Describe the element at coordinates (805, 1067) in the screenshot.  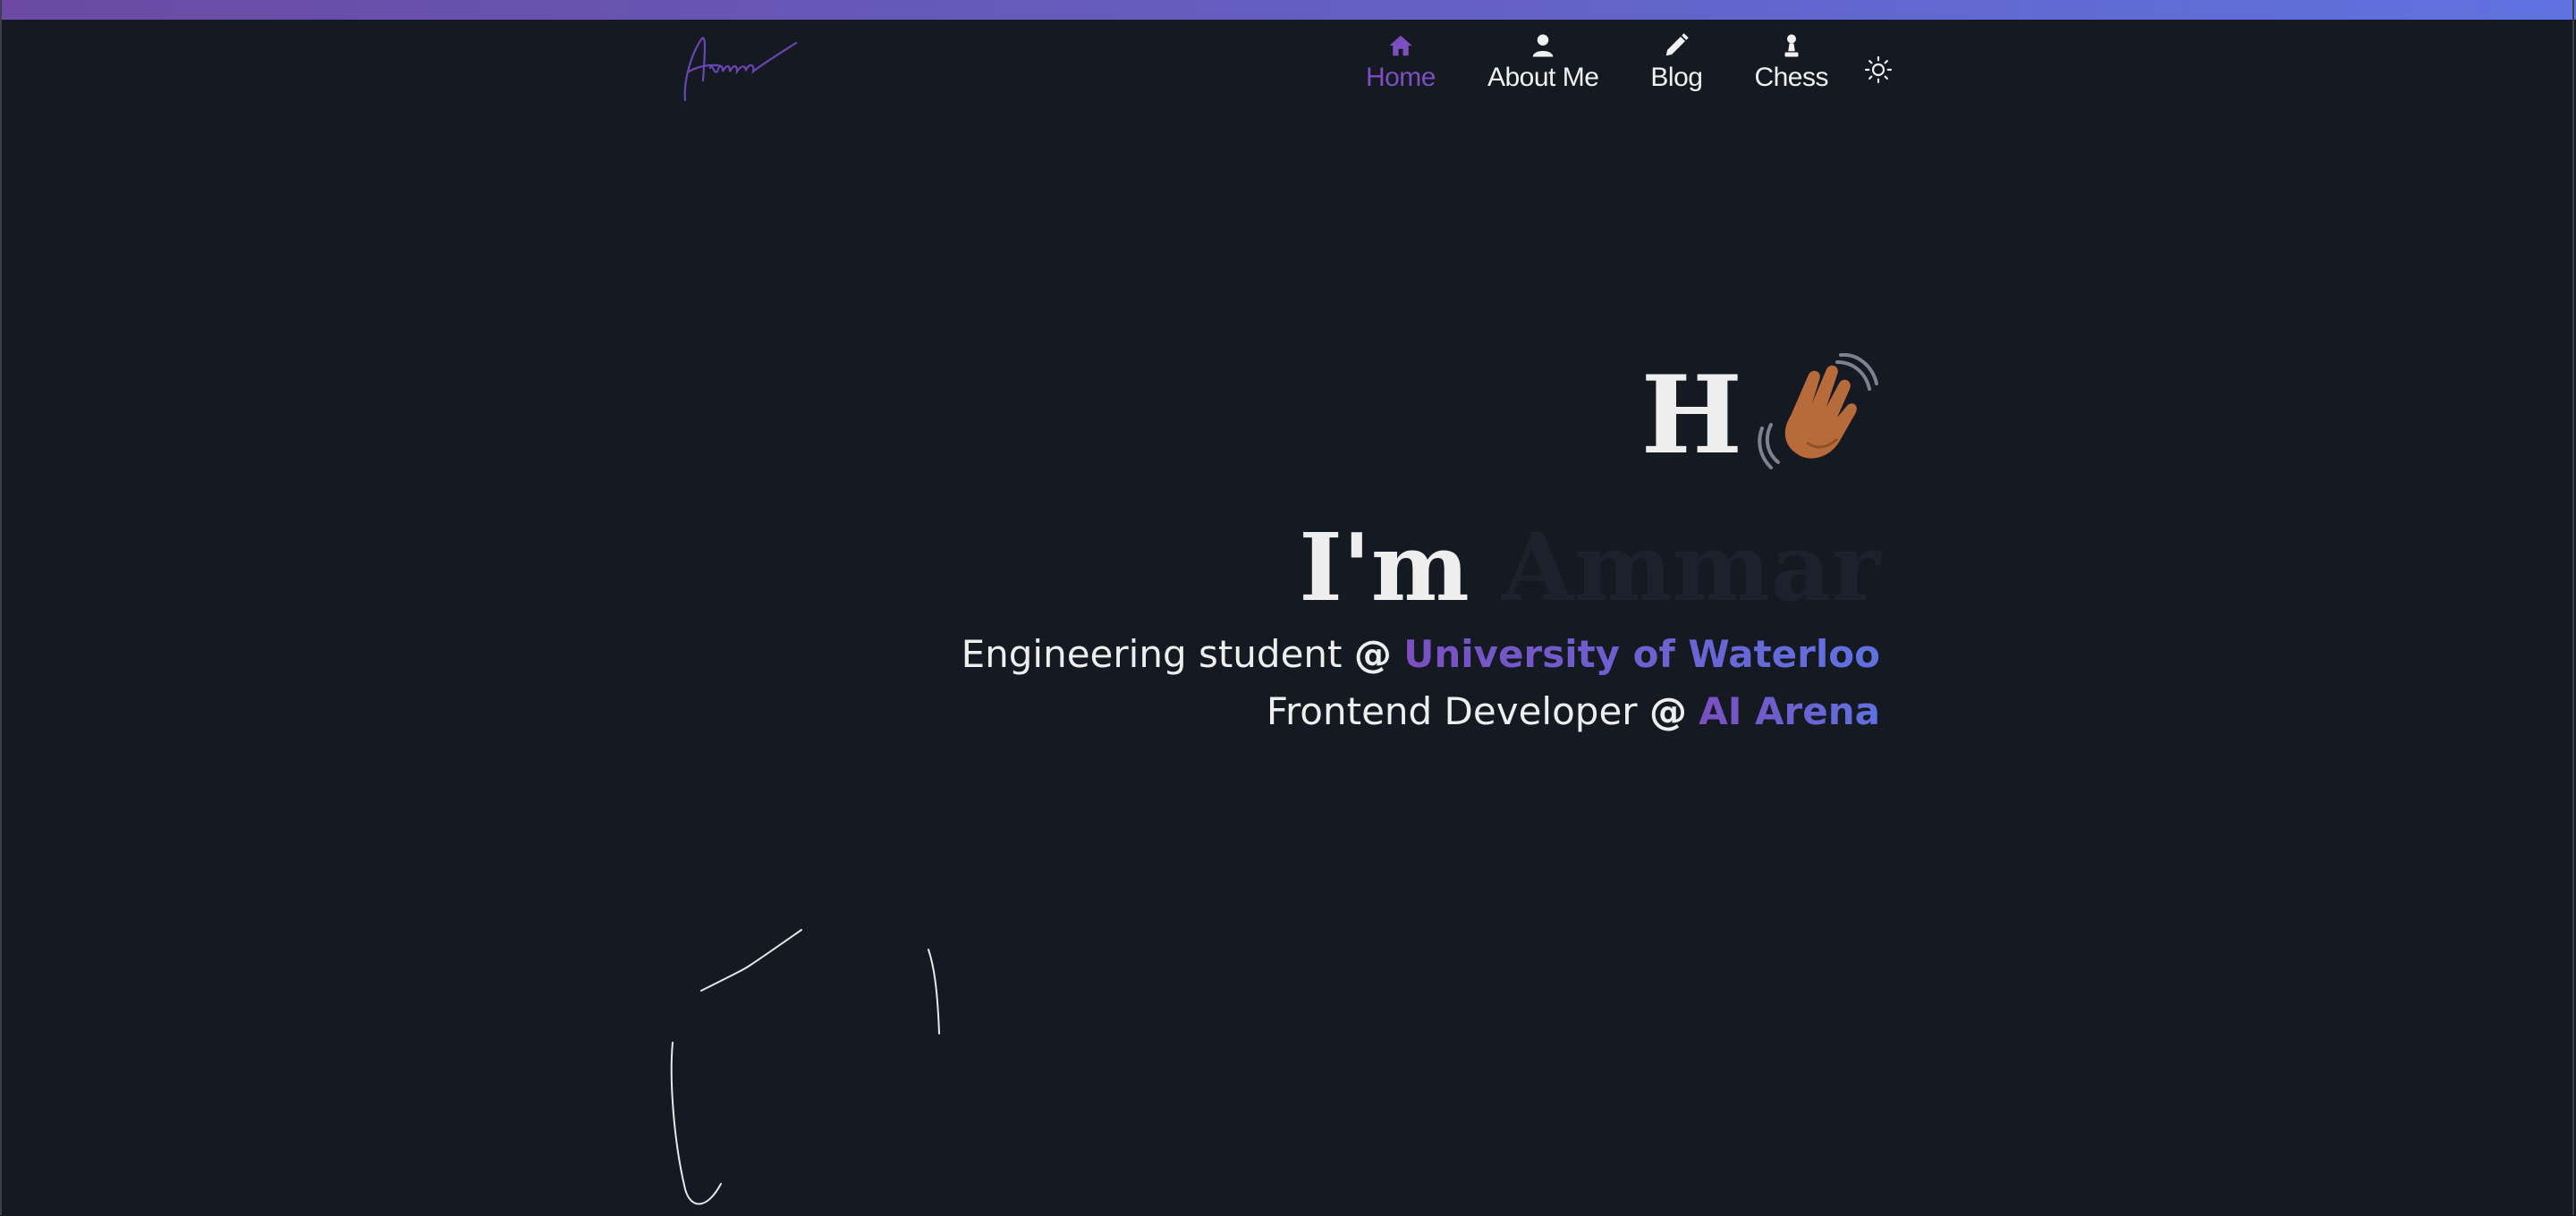
I see `line-sketch-decoration` at that location.